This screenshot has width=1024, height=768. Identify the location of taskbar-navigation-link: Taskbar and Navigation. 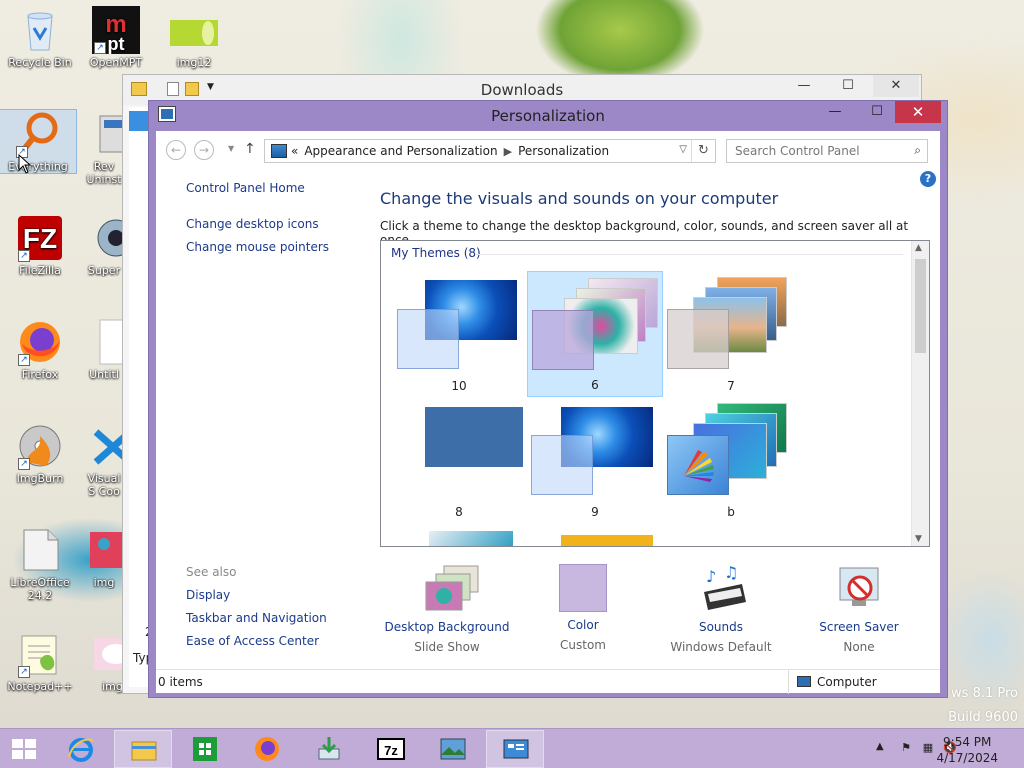
(286, 618).